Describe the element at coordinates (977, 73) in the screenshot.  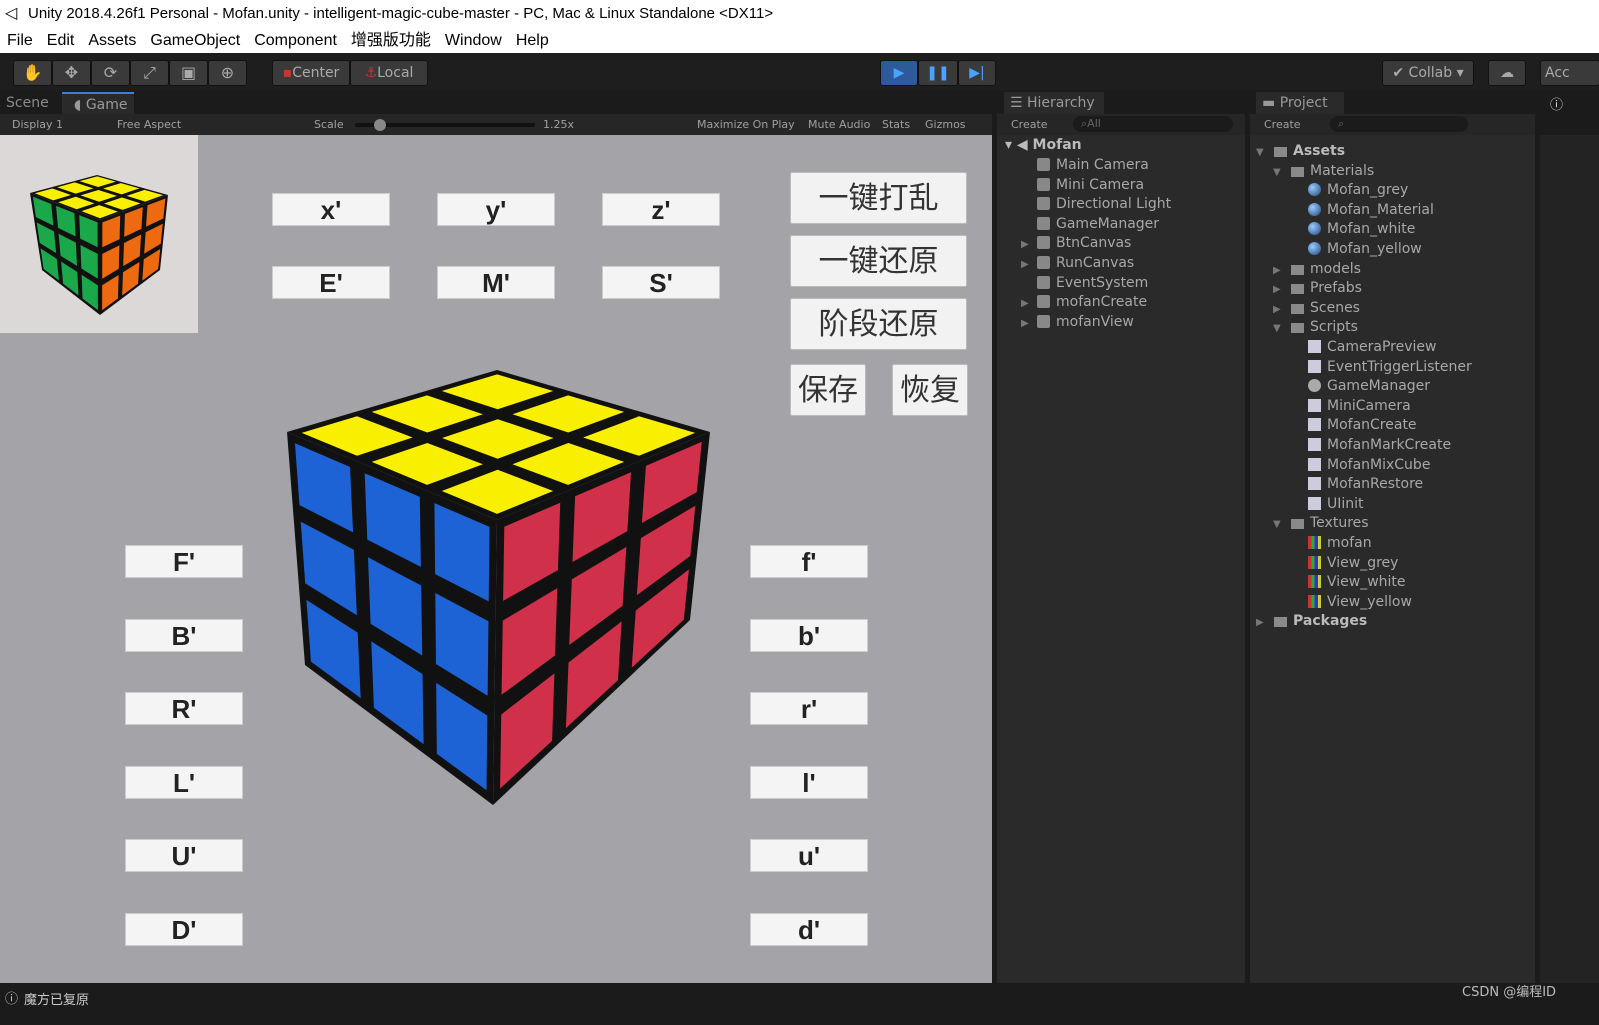
I see `step-button: ▶|` at that location.